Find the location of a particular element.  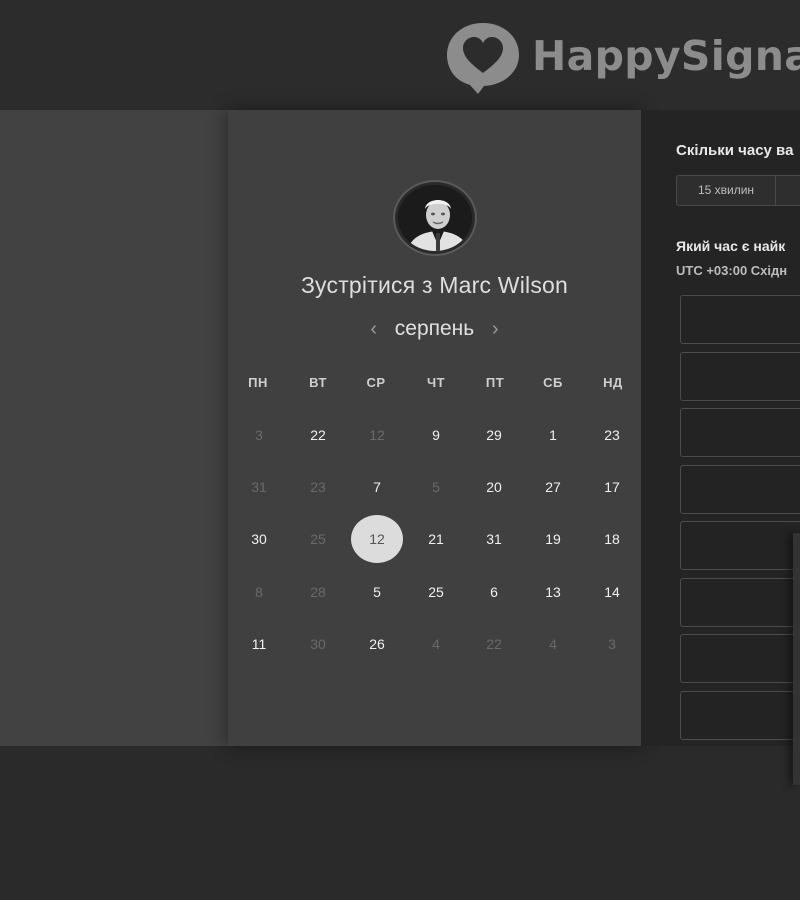

host-avatar is located at coordinates (435, 218).